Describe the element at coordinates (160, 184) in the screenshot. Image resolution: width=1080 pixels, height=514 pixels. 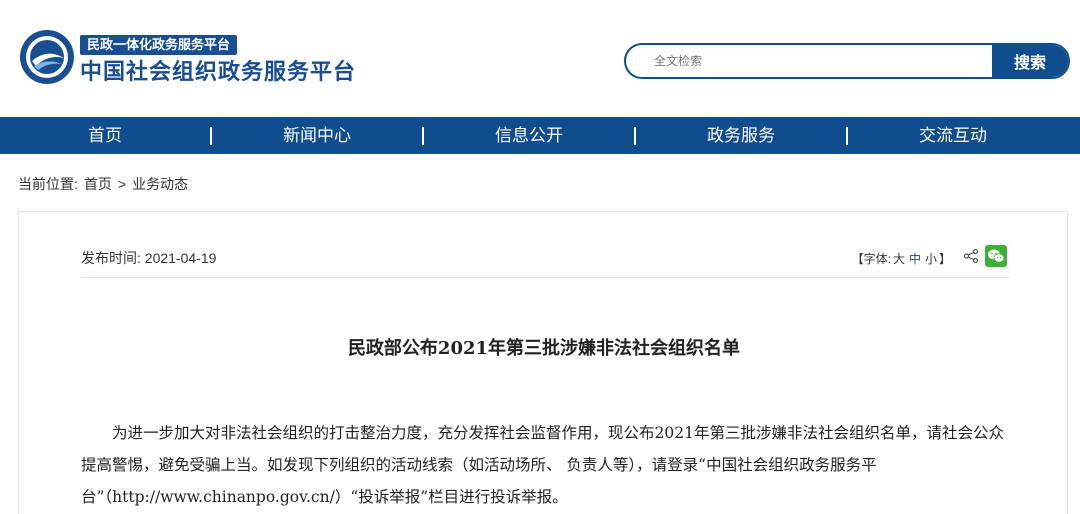
I see `breadcrumb-current: 业务动态` at that location.